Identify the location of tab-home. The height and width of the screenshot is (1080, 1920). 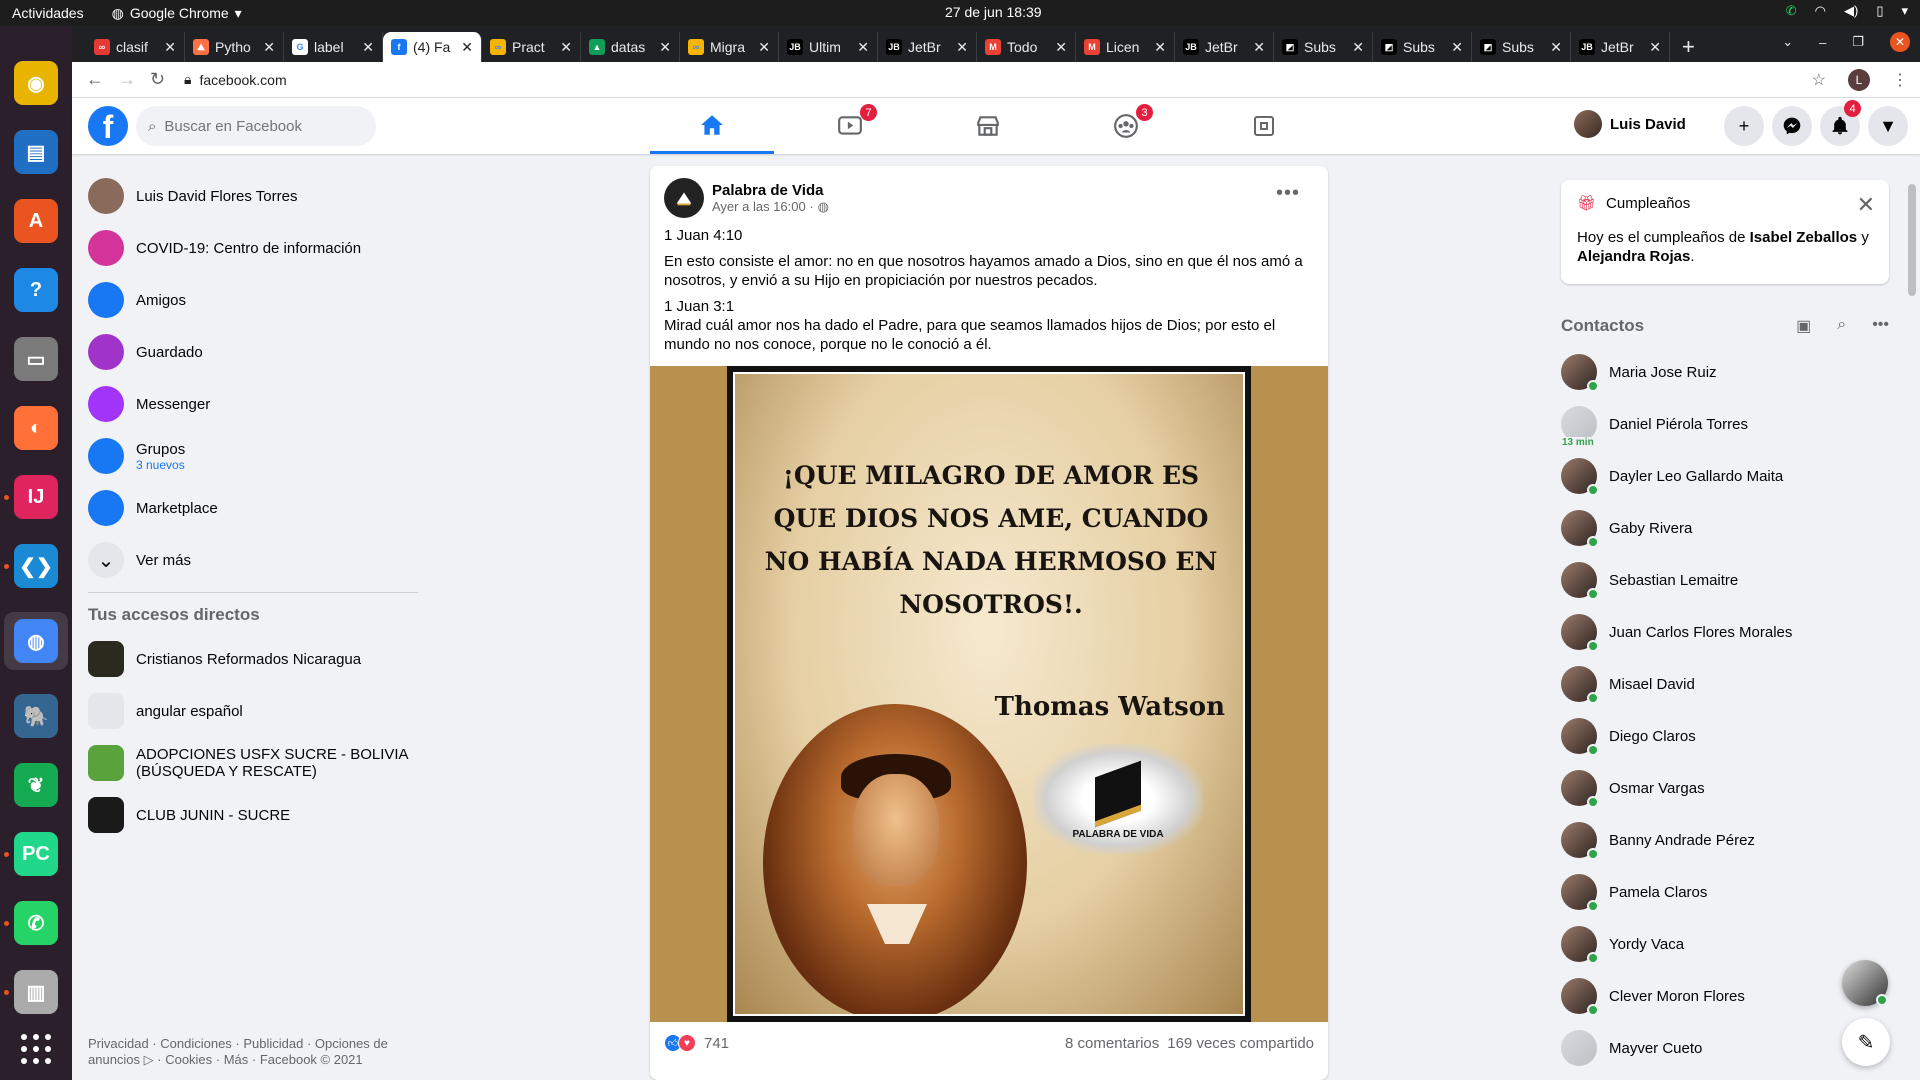
(712, 126).